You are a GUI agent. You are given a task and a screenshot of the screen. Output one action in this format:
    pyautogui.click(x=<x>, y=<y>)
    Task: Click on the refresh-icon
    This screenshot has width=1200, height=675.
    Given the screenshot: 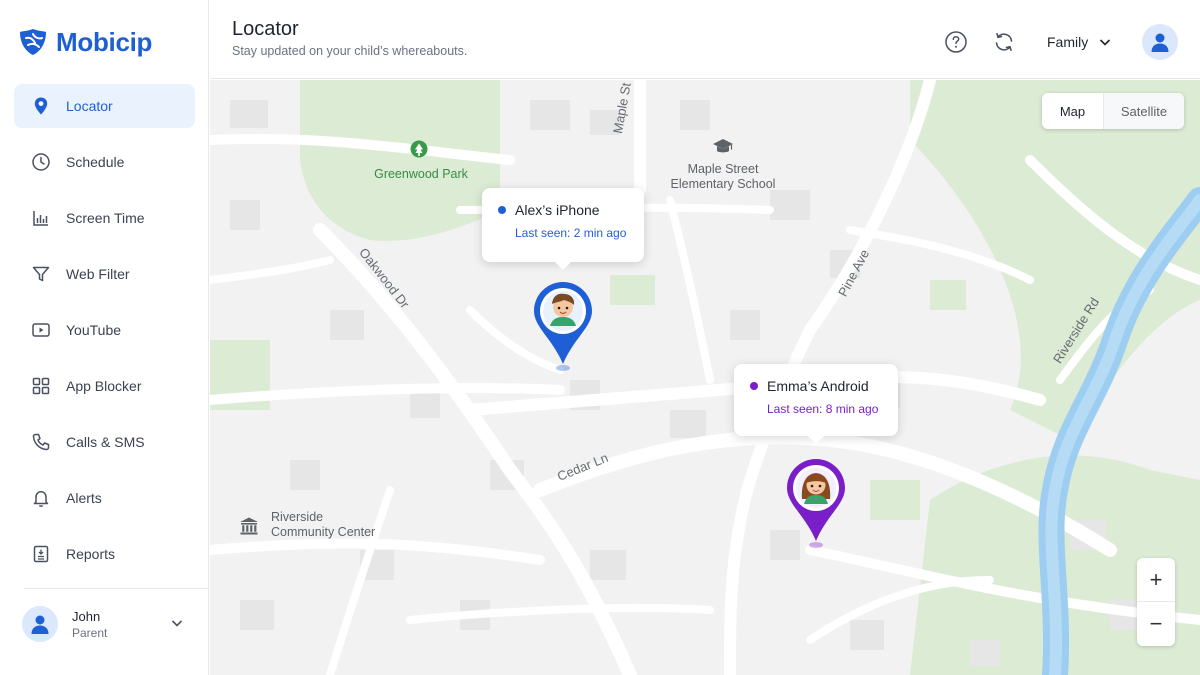 What is the action you would take?
    pyautogui.click(x=1004, y=42)
    